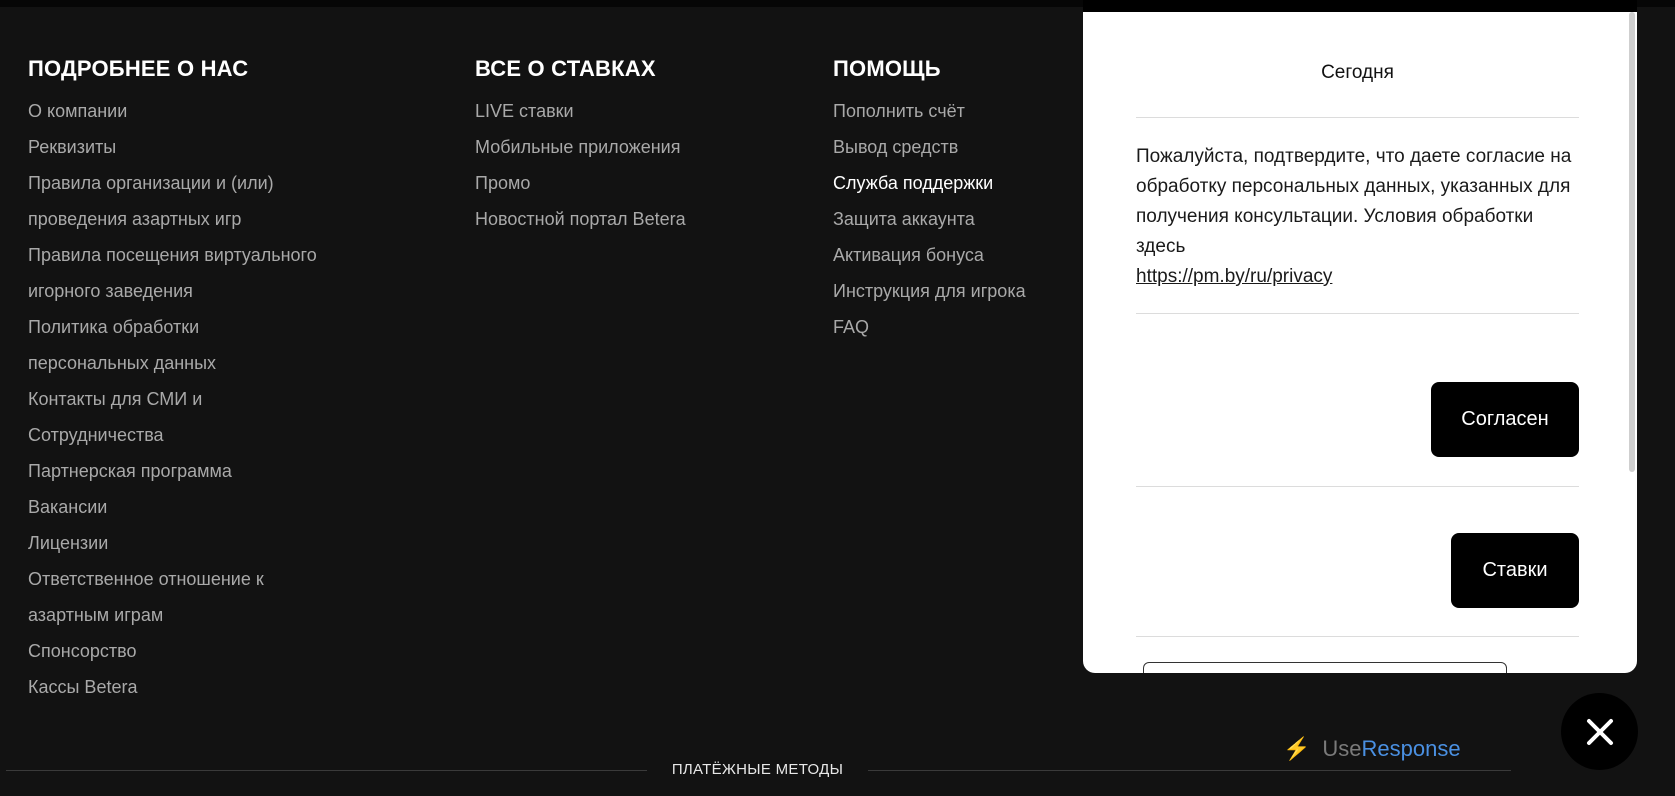  I want to click on useresponse-brand: ⚡ Use Response, so click(1372, 749).